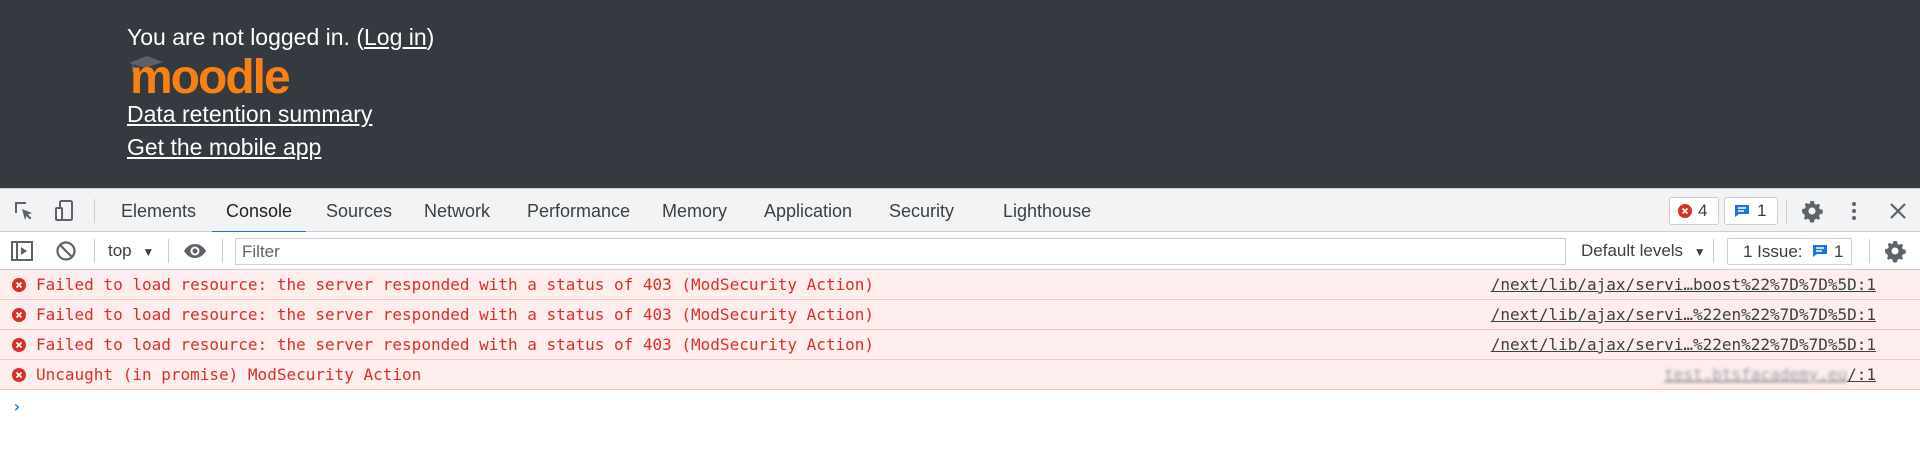 This screenshot has width=1920, height=450. Describe the element at coordinates (261, 251) in the screenshot. I see `filter-placeholder: Filter` at that location.